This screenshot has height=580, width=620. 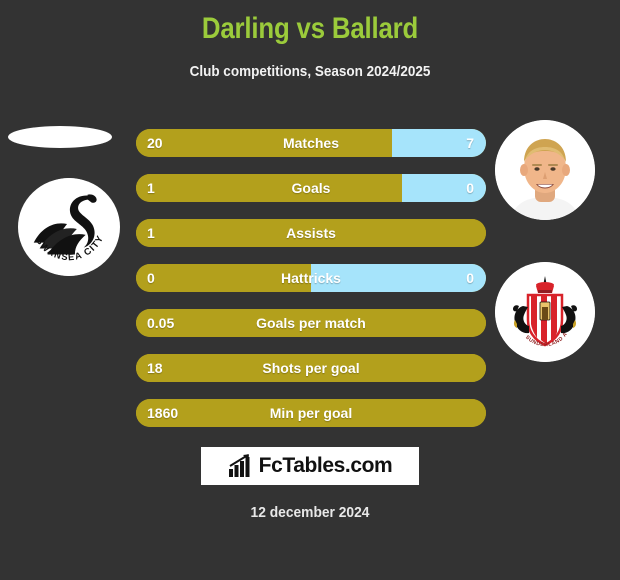 What do you see at coordinates (470, 143) in the screenshot?
I see `stat-value-right: 7` at bounding box center [470, 143].